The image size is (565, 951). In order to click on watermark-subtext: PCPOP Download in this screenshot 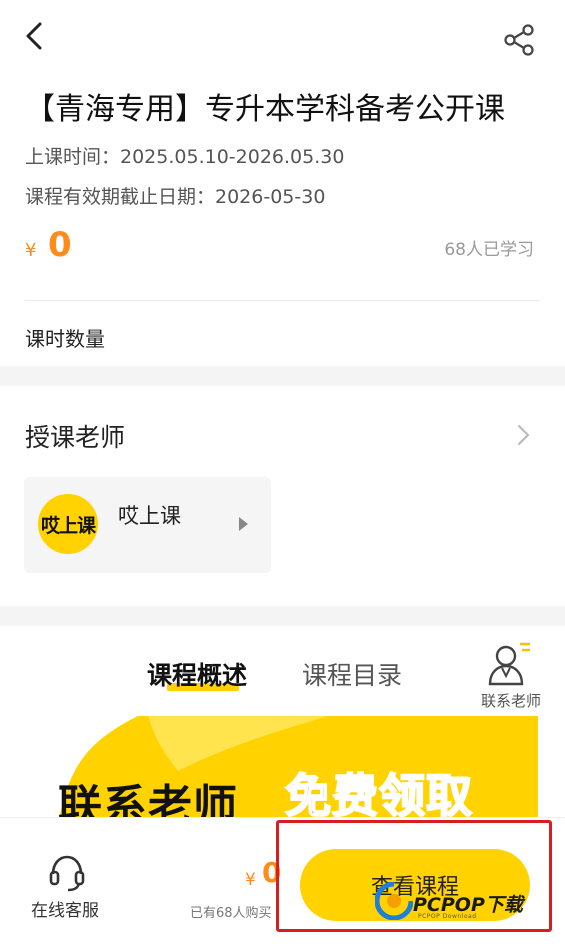, I will do `click(447, 916)`.